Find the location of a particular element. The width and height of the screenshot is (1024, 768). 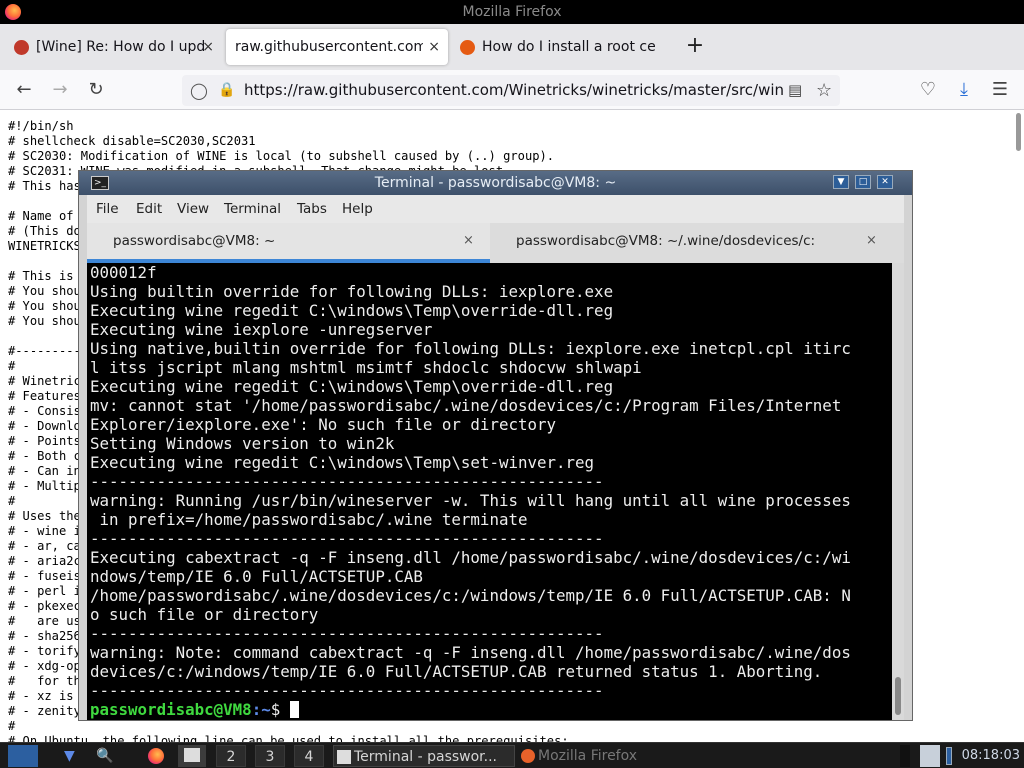

terminal-line: Executing wine iexplore -unregserver is located at coordinates (261, 329).